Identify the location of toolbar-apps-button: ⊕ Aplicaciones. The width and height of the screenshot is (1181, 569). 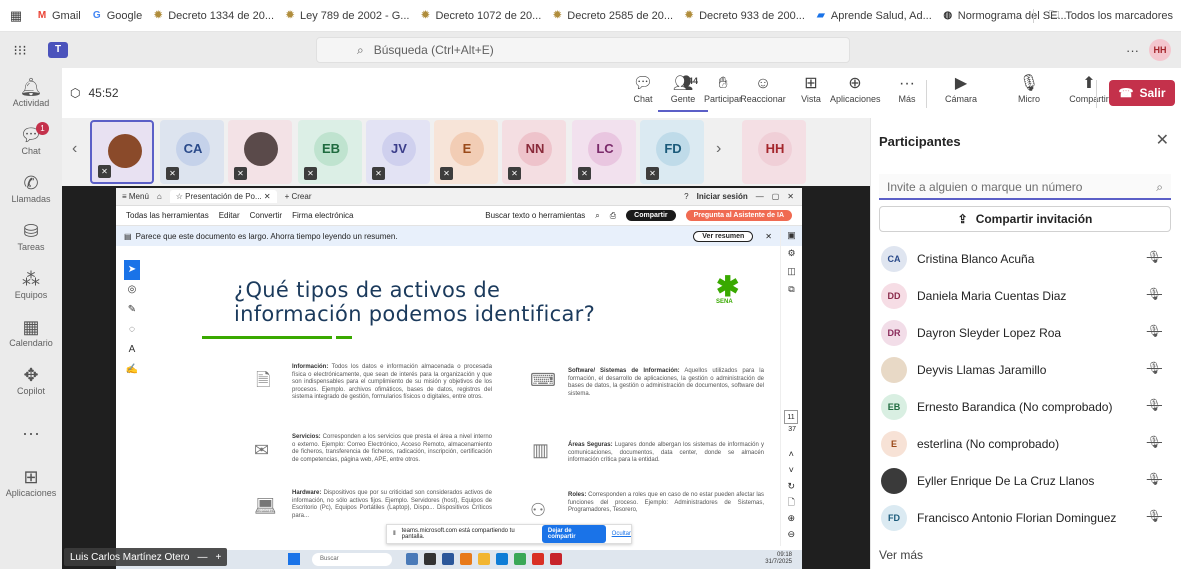
(855, 89).